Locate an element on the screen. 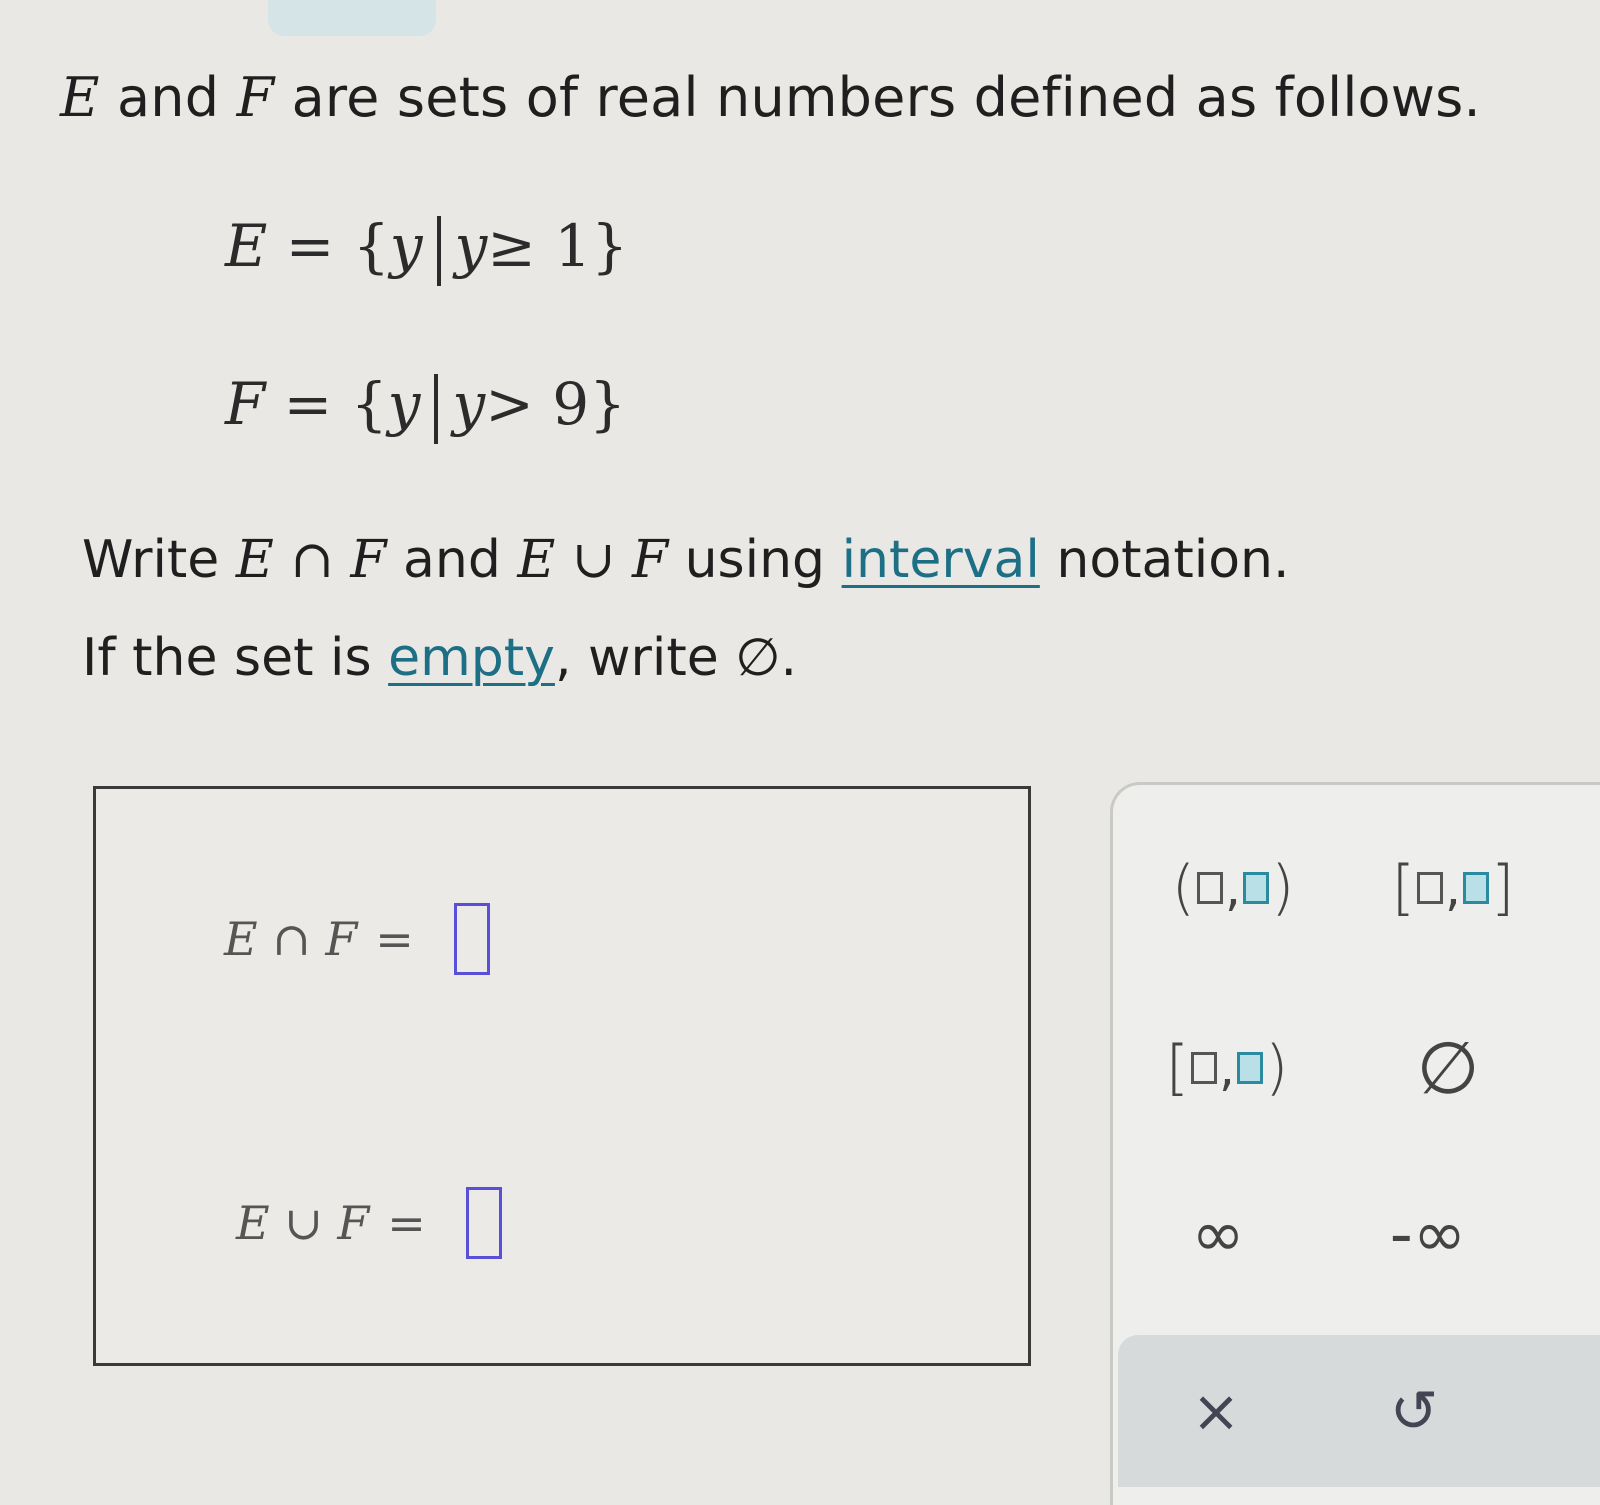 The image size is (1600, 1505). instruction-line-2: If the set is empty, write ∅. is located at coordinates (440, 658).